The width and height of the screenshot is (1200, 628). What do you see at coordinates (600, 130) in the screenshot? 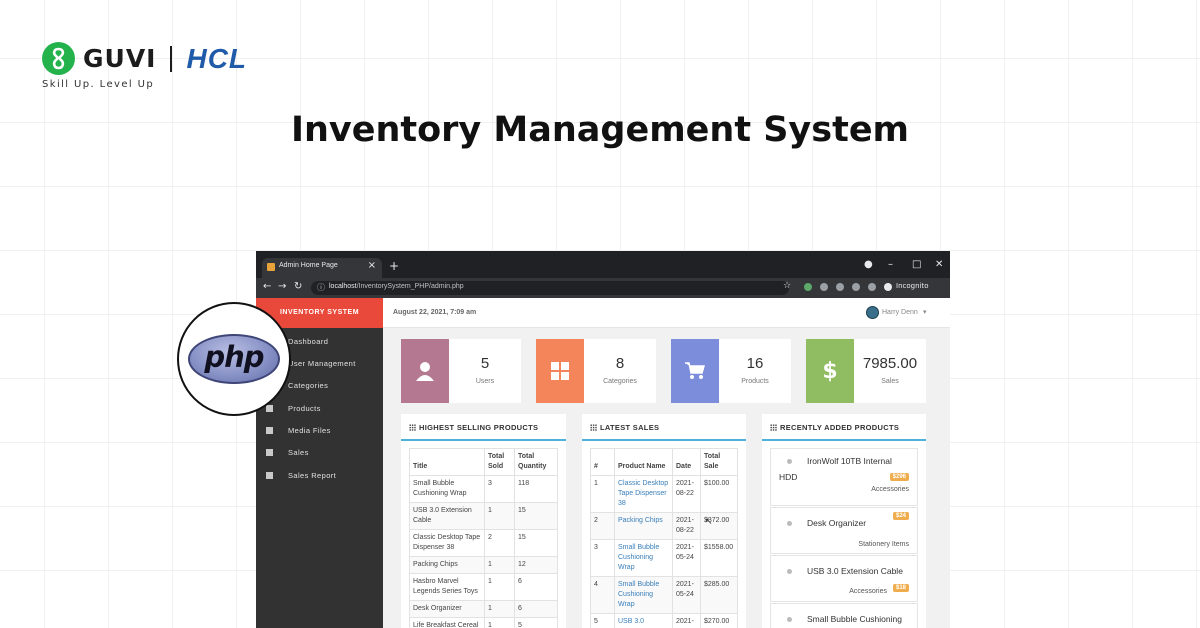
I see `page-title: Inventory Management System` at bounding box center [600, 130].